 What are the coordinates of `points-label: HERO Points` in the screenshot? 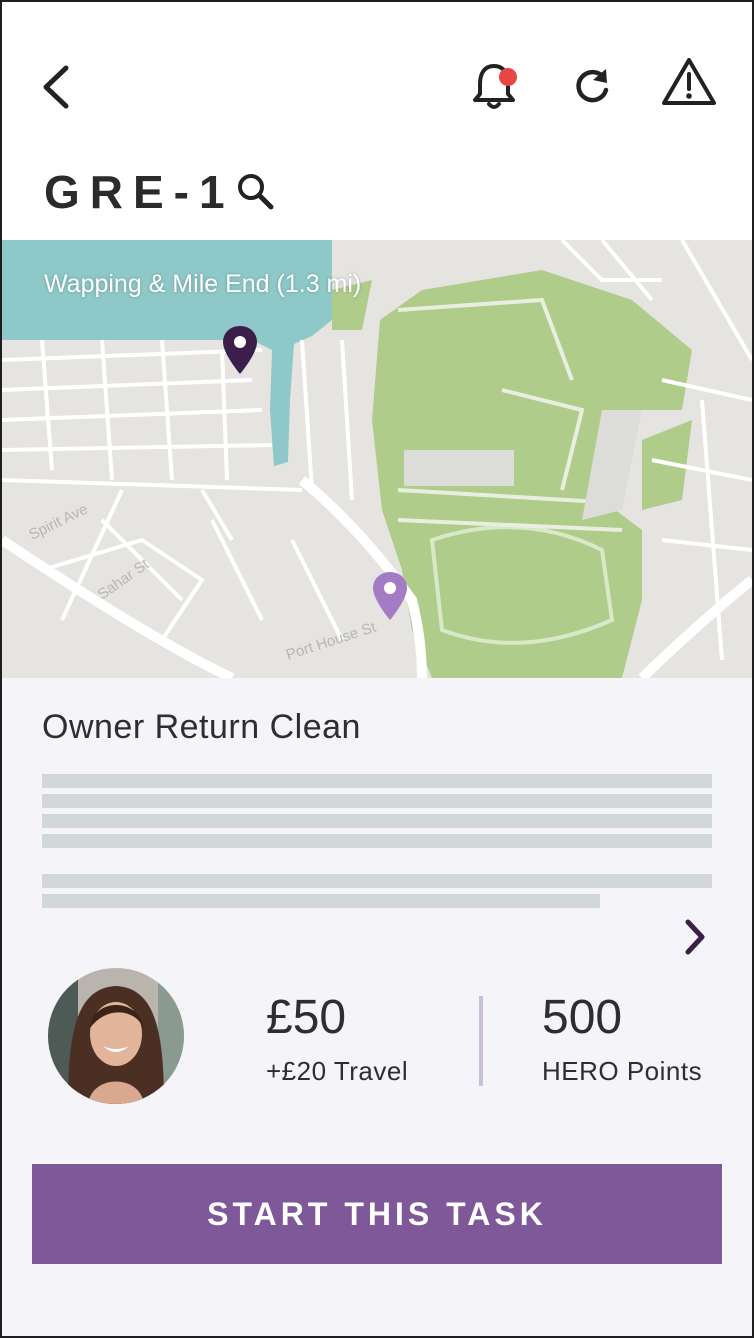 It's located at (622, 1071).